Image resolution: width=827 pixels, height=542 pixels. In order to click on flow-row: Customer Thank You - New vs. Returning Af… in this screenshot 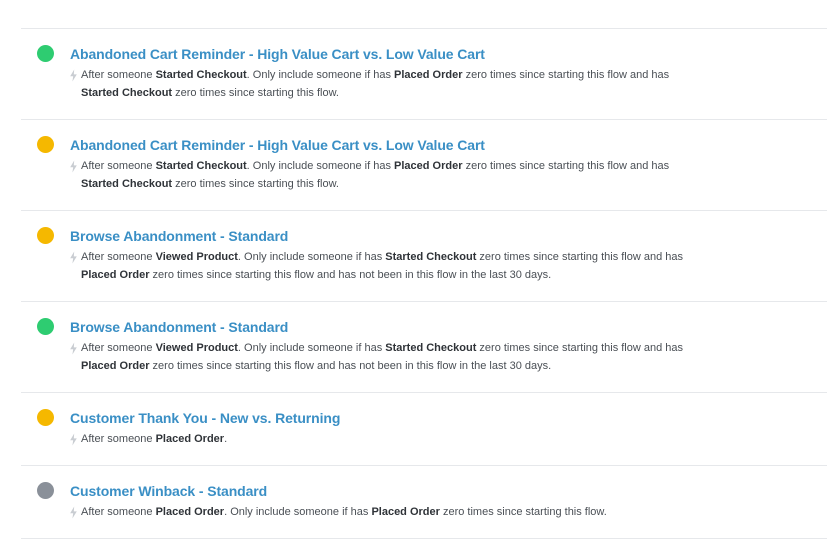, I will do `click(424, 429)`.